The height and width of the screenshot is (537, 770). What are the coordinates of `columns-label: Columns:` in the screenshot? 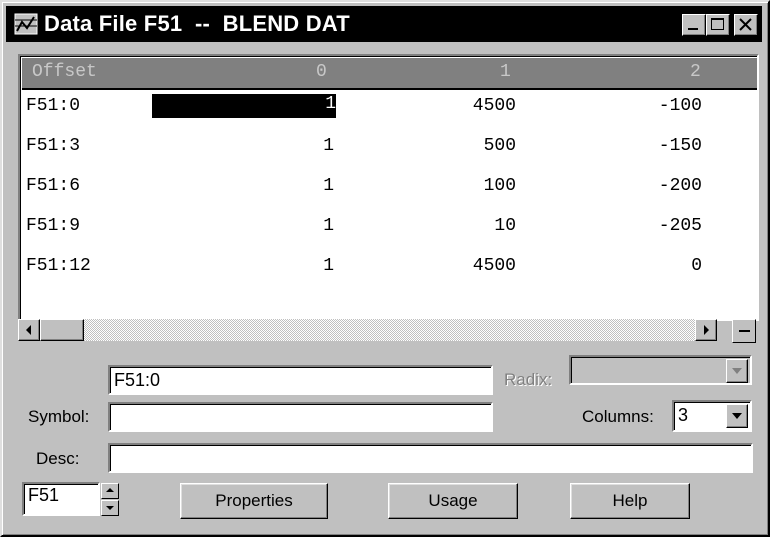 It's located at (618, 416).